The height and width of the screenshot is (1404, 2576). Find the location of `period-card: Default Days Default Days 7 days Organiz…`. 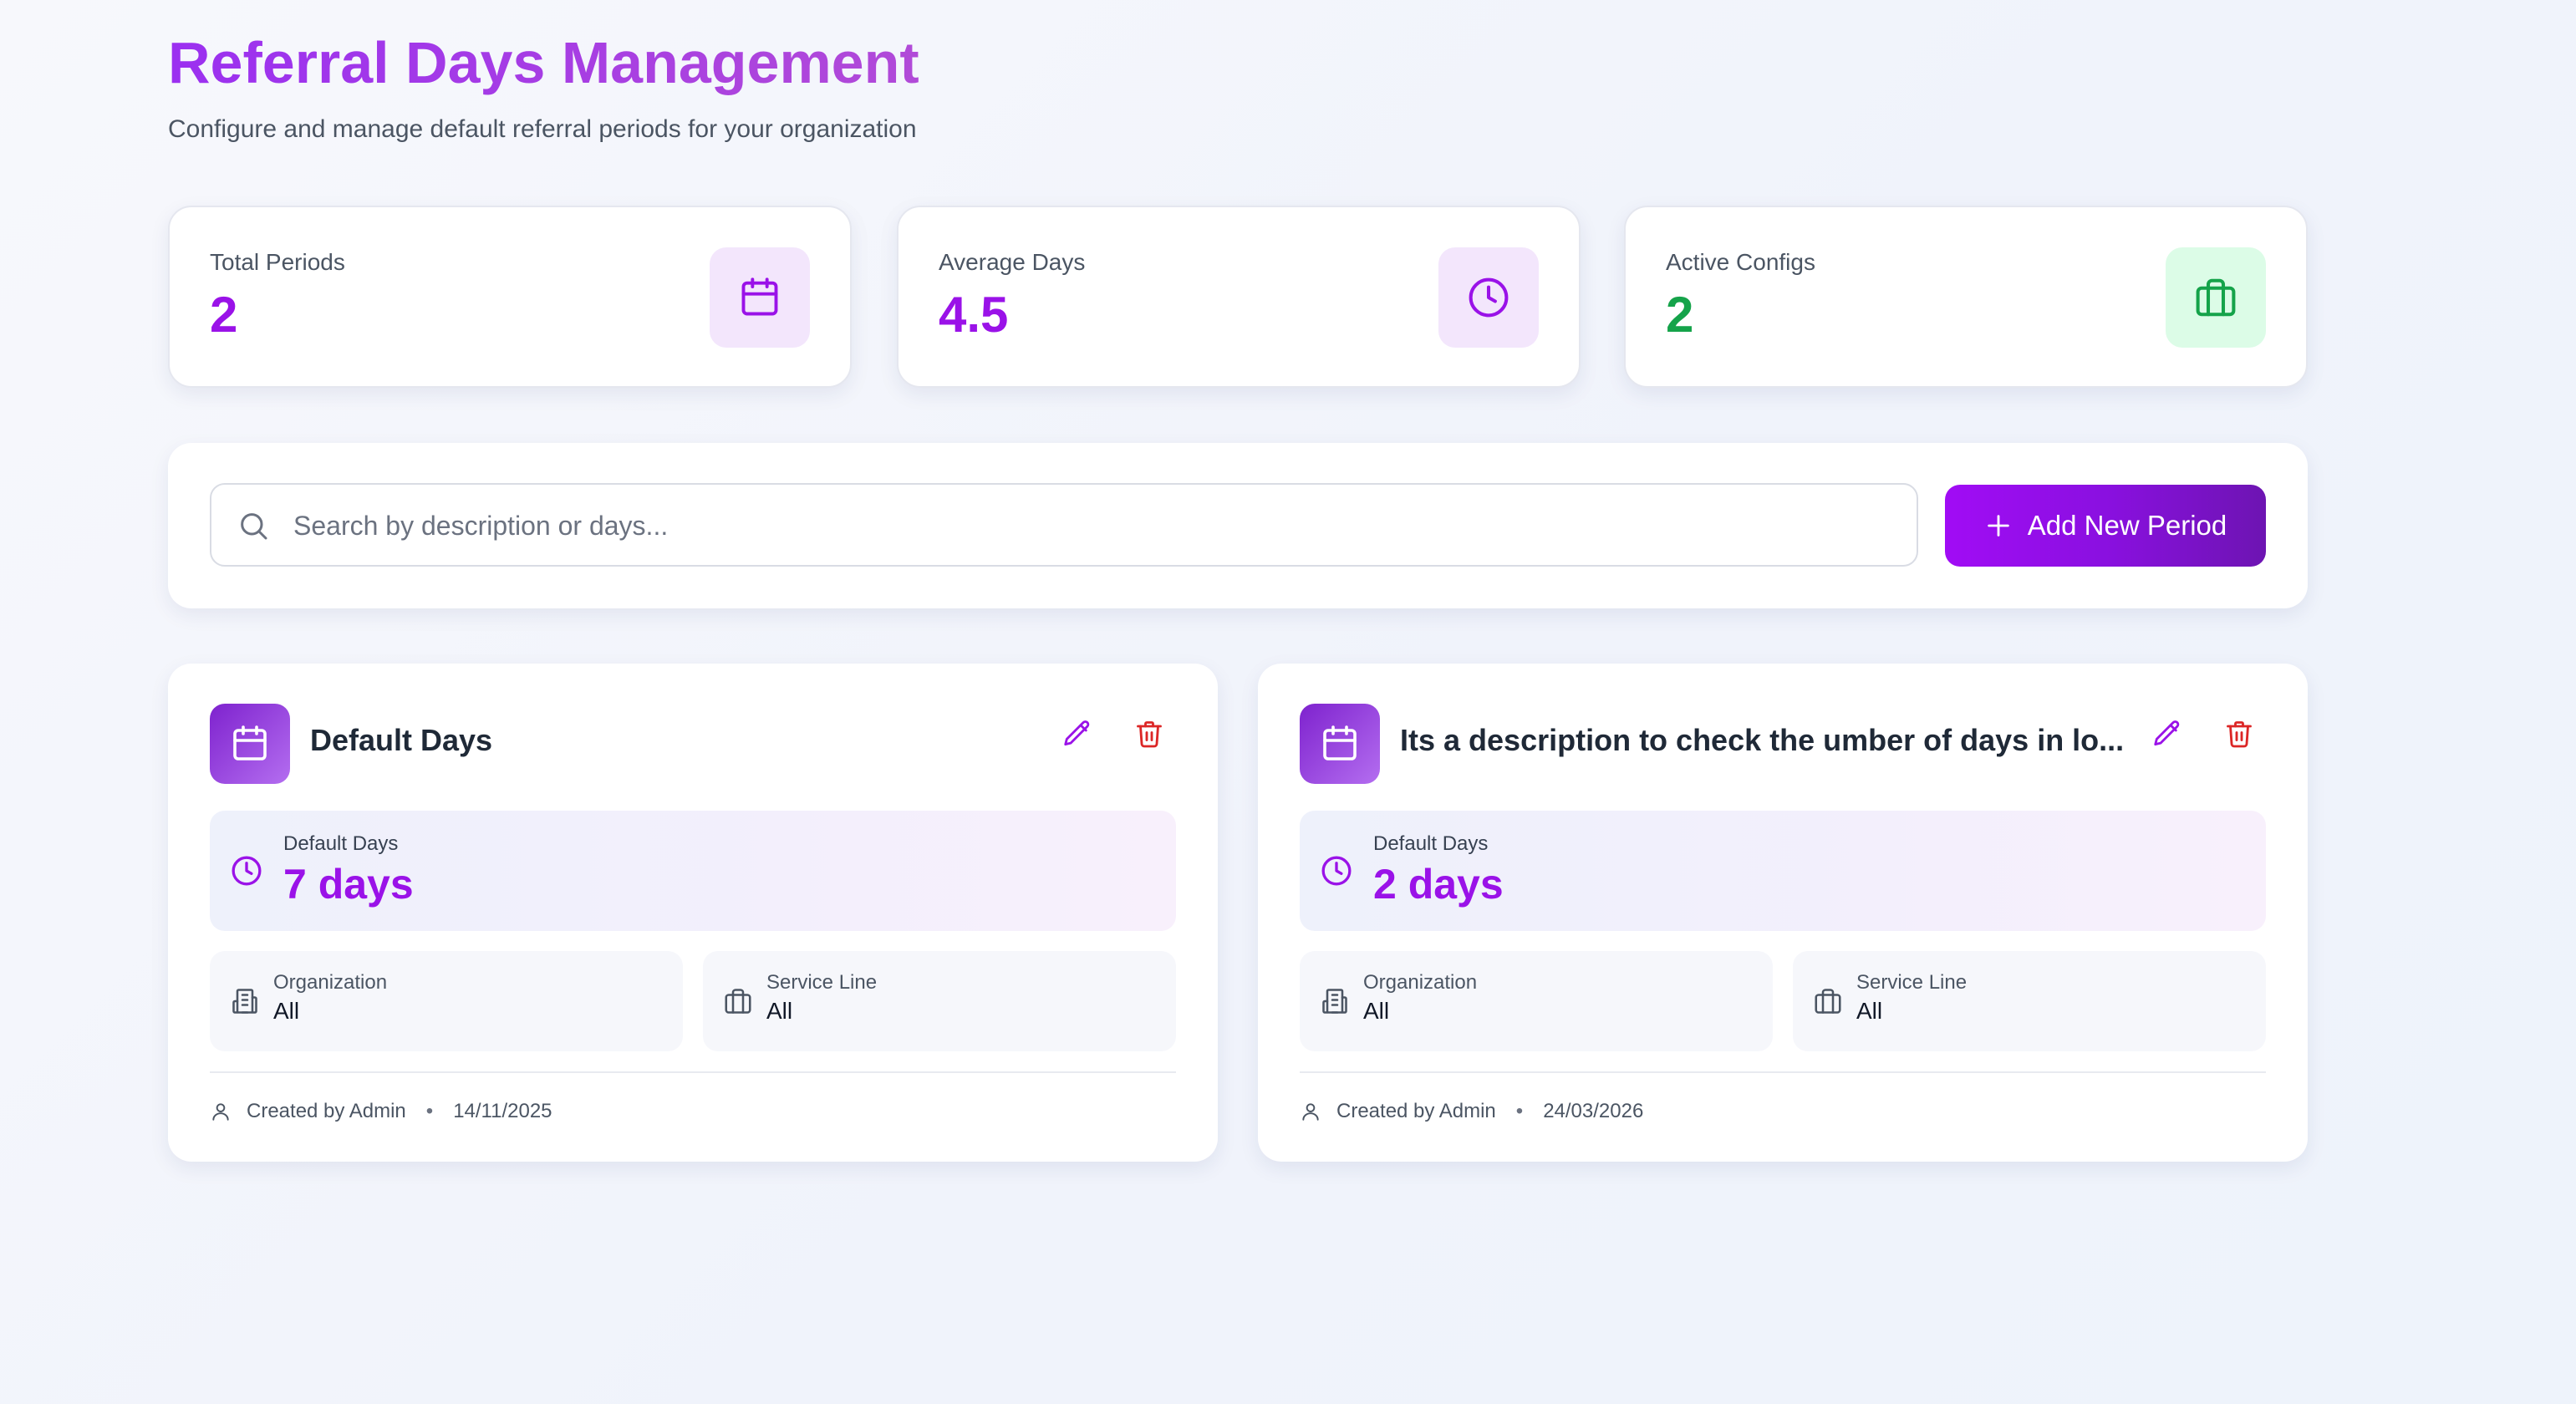

period-card: Default Days Default Days 7 days Organiz… is located at coordinates (693, 913).